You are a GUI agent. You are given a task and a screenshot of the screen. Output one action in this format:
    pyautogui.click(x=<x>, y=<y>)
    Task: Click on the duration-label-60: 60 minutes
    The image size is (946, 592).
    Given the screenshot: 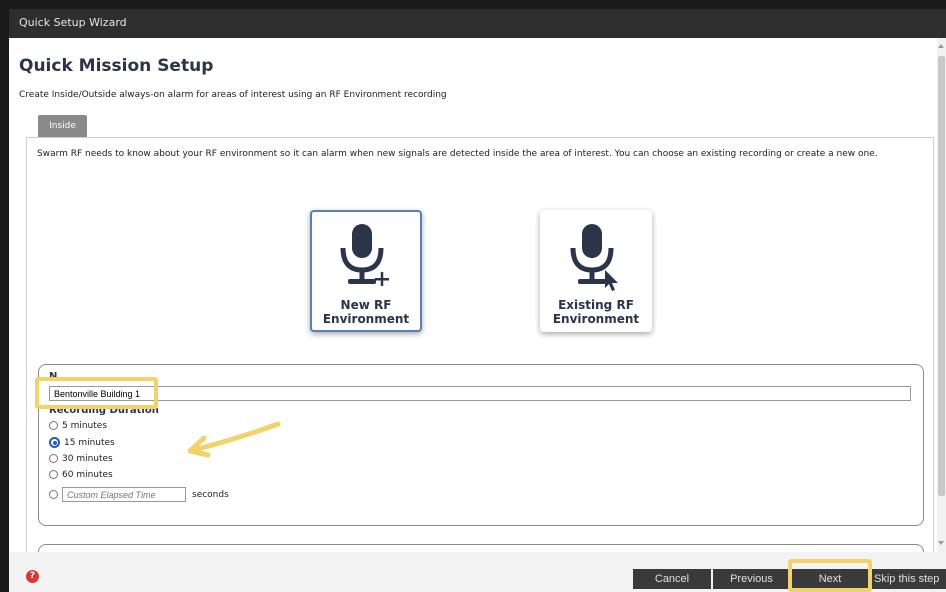 What is the action you would take?
    pyautogui.click(x=87, y=475)
    